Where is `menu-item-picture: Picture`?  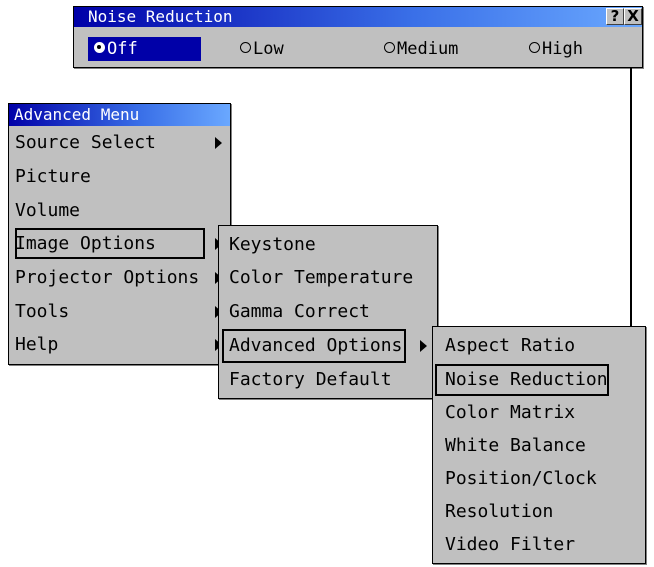 menu-item-picture: Picture is located at coordinates (119, 176).